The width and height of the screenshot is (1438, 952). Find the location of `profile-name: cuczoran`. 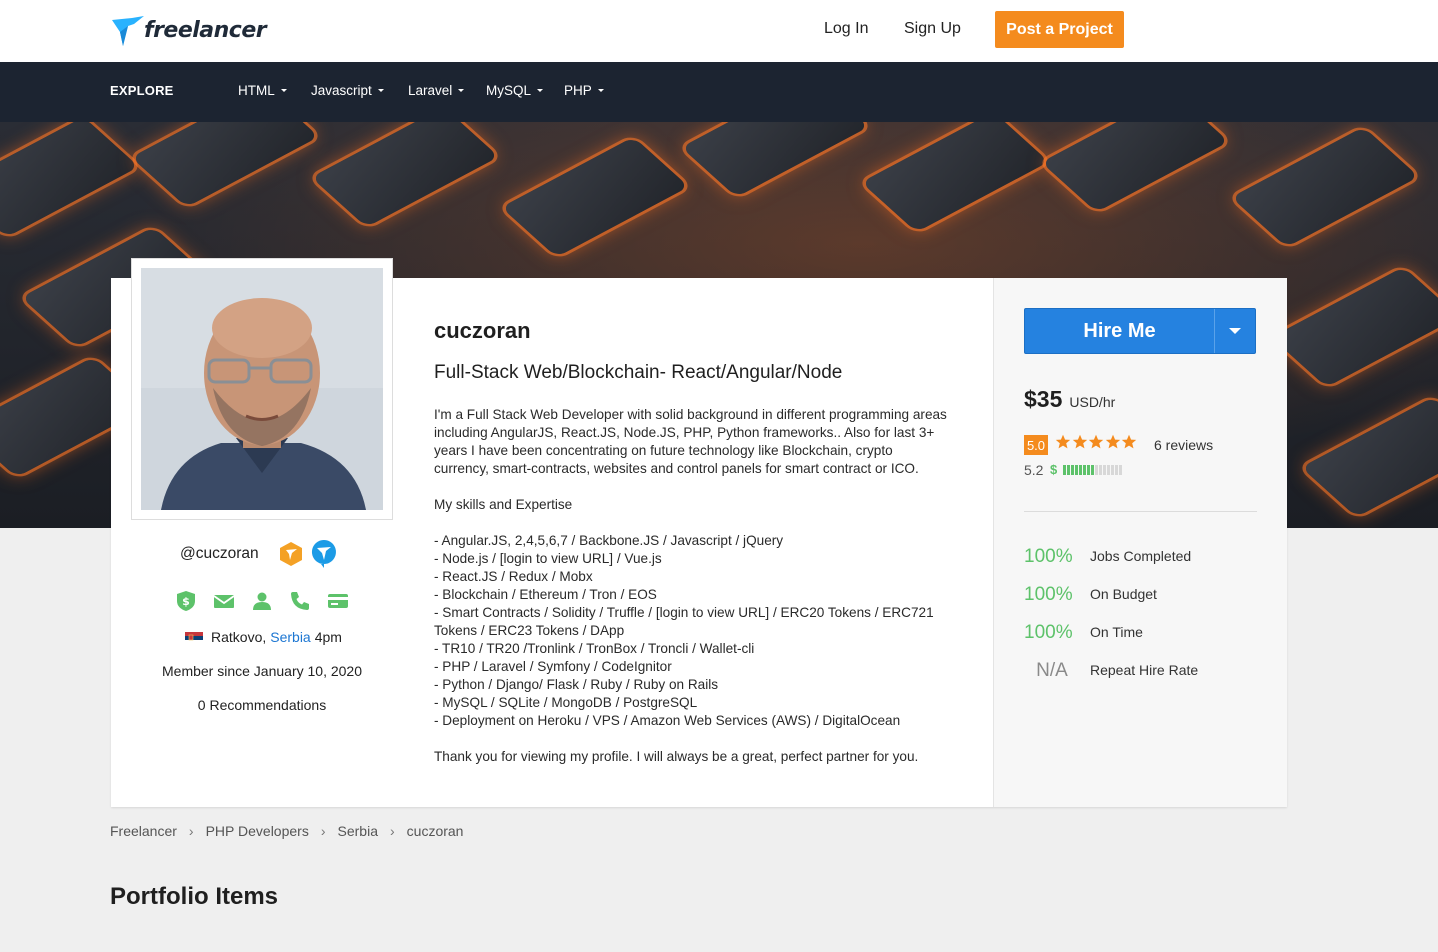

profile-name: cuczoran is located at coordinates (482, 330).